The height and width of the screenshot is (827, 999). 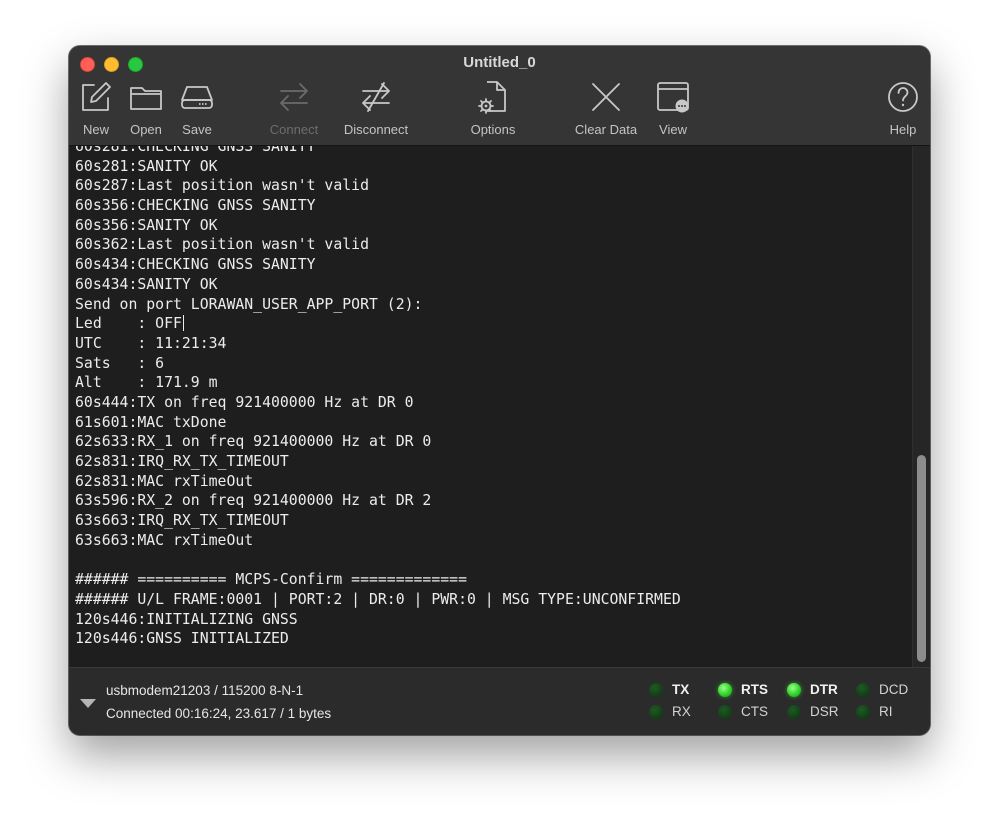 What do you see at coordinates (244, 402) in the screenshot?
I see `terminal-line: 60s444:TX on freq 921400000 Hz at DR 0` at bounding box center [244, 402].